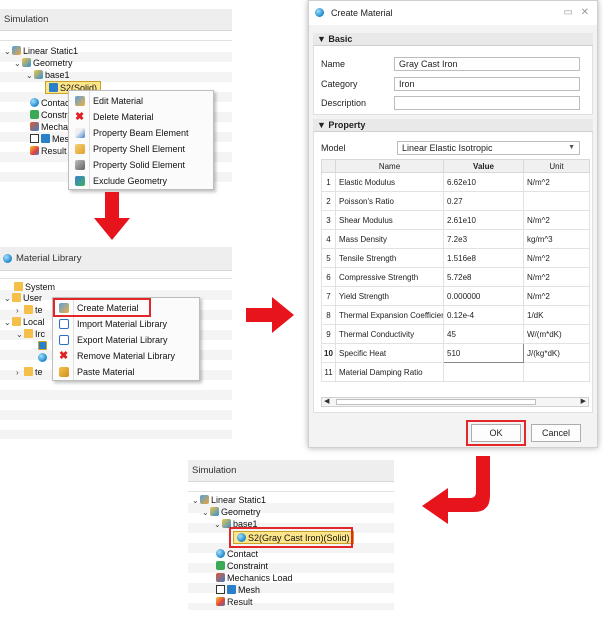  I want to click on row-number: 6, so click(328, 277).